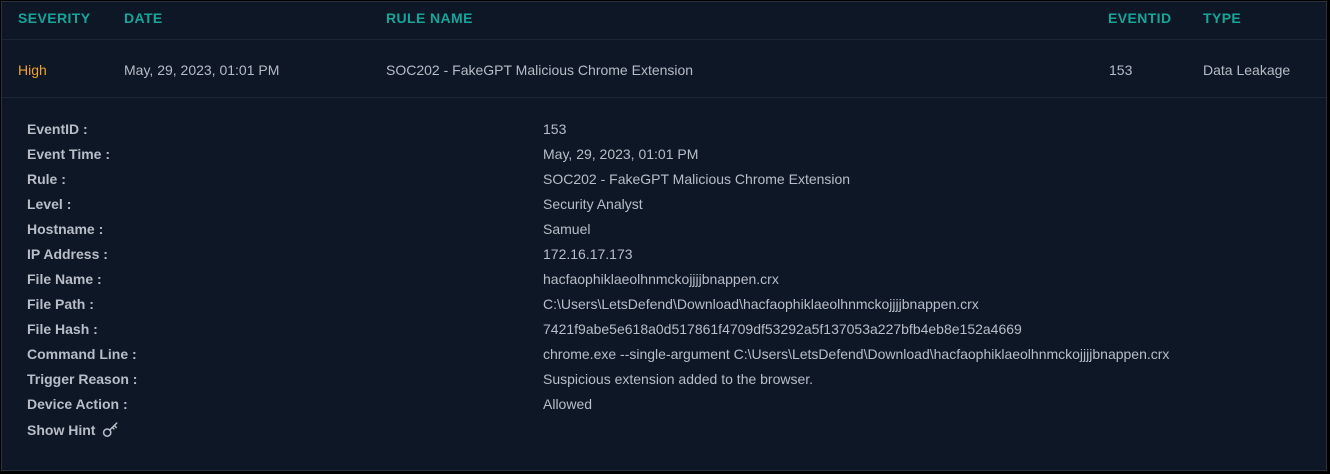  I want to click on event-id: 153, so click(1121, 70).